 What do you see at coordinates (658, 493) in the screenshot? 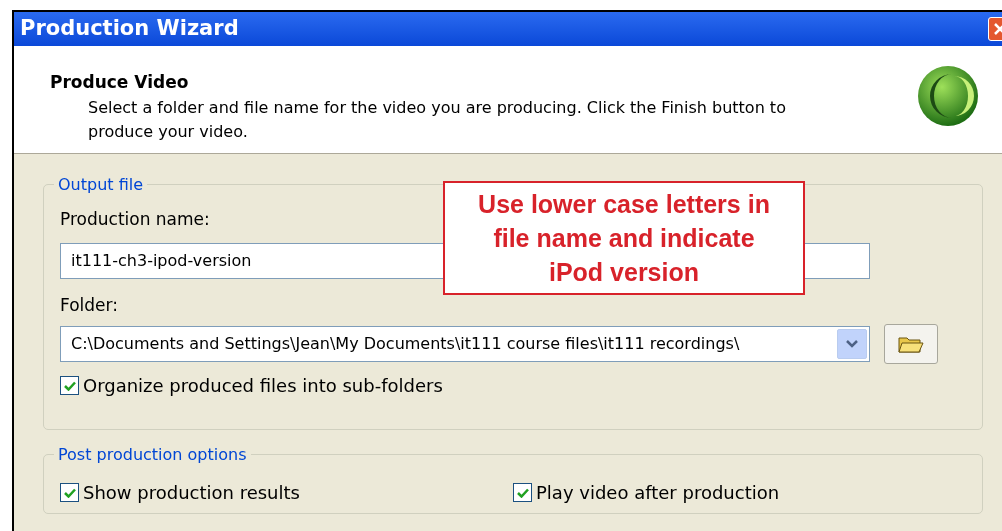
I see `checkbox-label: Play video after production` at bounding box center [658, 493].